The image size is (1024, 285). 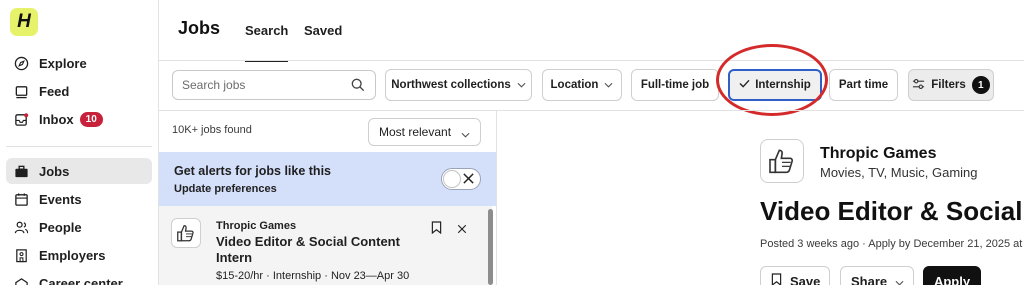 What do you see at coordinates (323, 30) in the screenshot?
I see `tab-saved: Saved` at bounding box center [323, 30].